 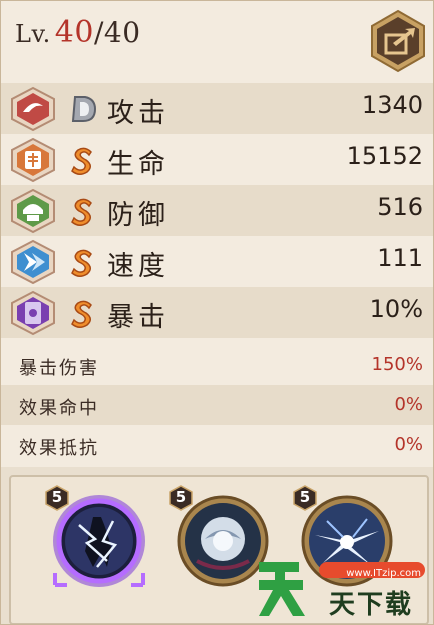 What do you see at coordinates (217, 261) in the screenshot?
I see `stat-row-speed: 速度 111` at bounding box center [217, 261].